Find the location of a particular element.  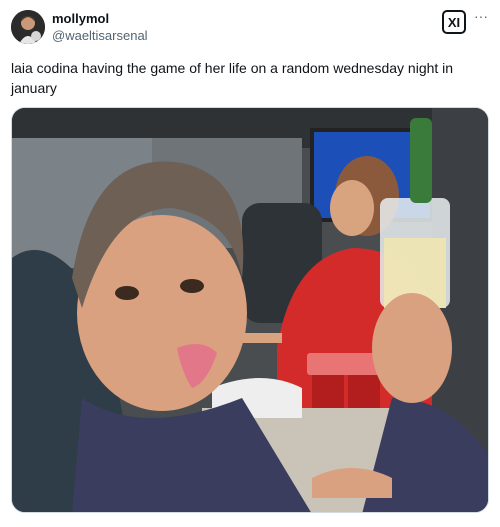

display-name: mollymol is located at coordinates (80, 19).